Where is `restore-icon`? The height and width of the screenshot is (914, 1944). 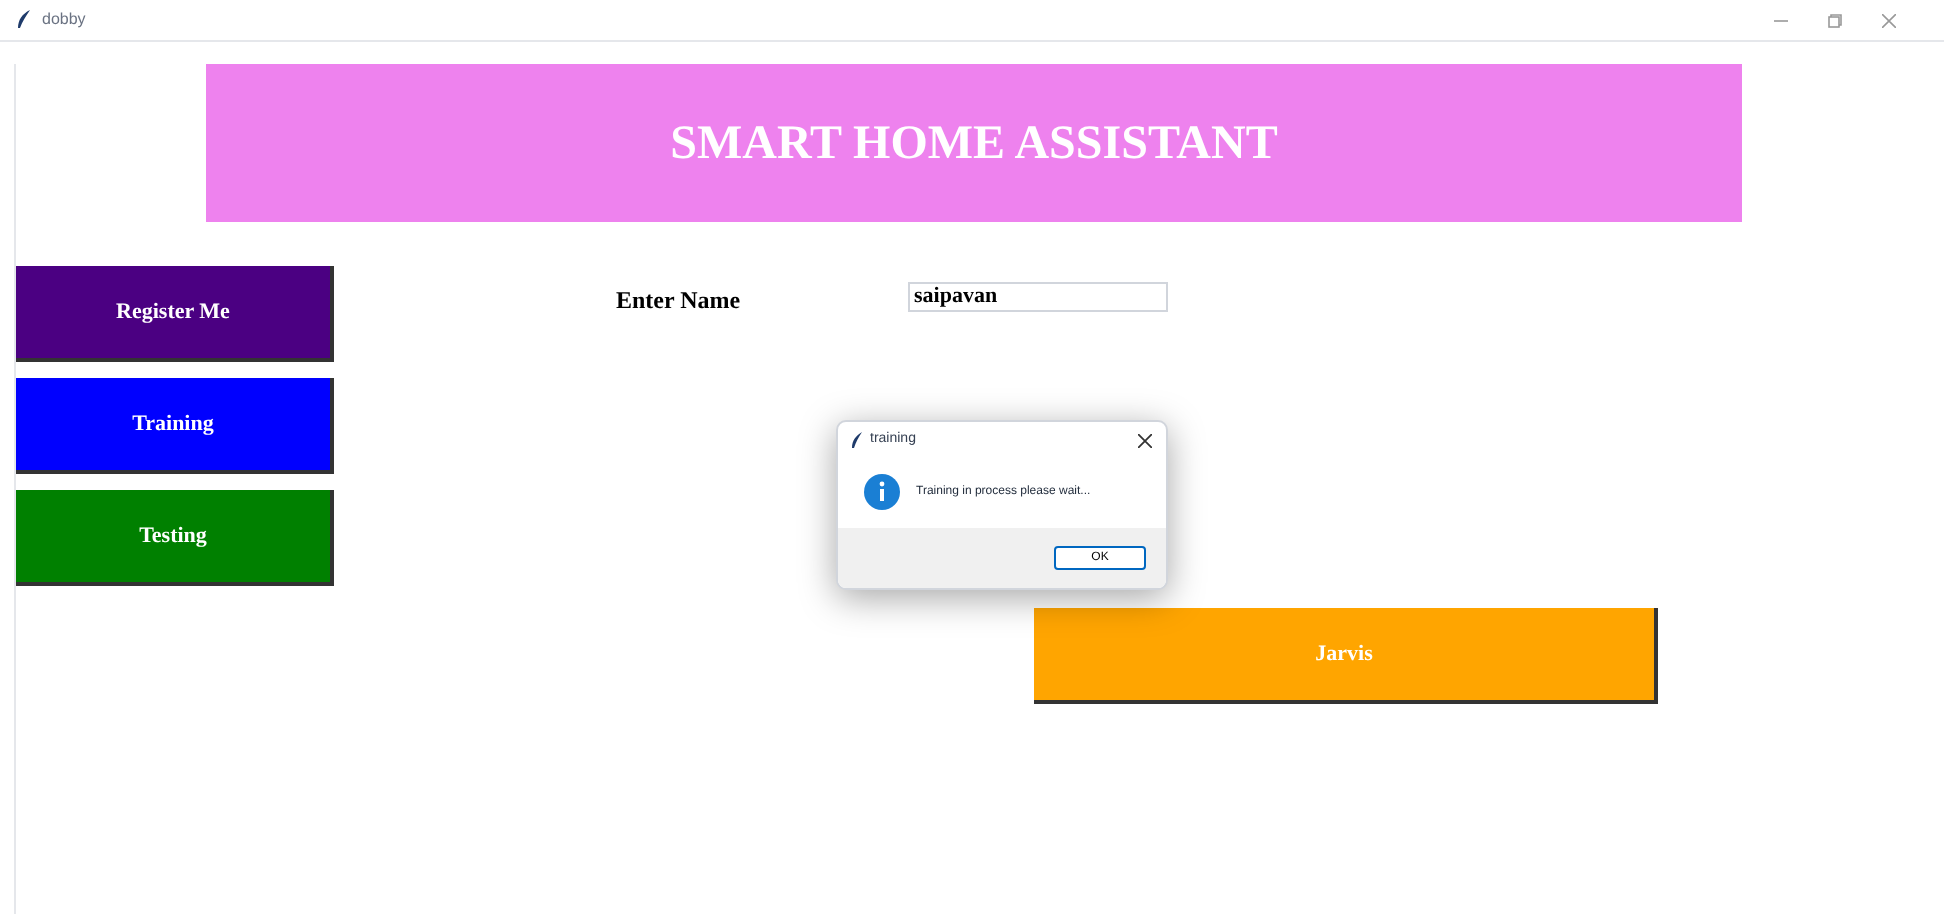 restore-icon is located at coordinates (1835, 20).